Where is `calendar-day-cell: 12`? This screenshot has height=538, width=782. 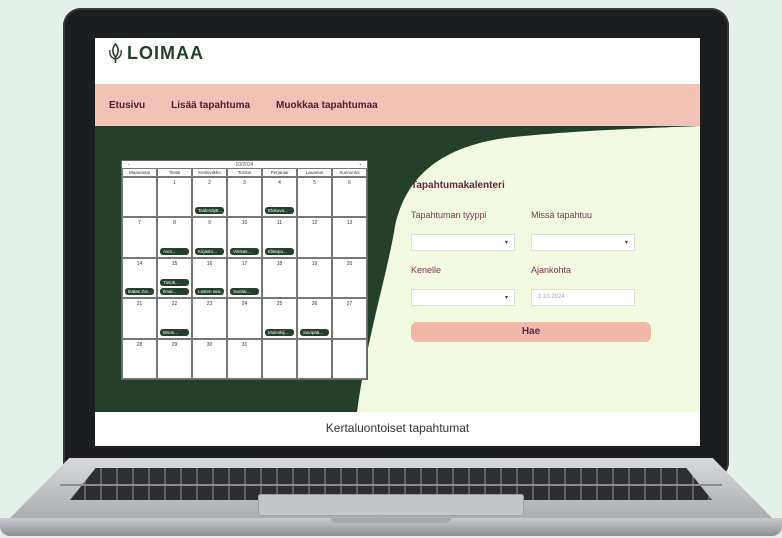 calendar-day-cell: 12 is located at coordinates (314, 237).